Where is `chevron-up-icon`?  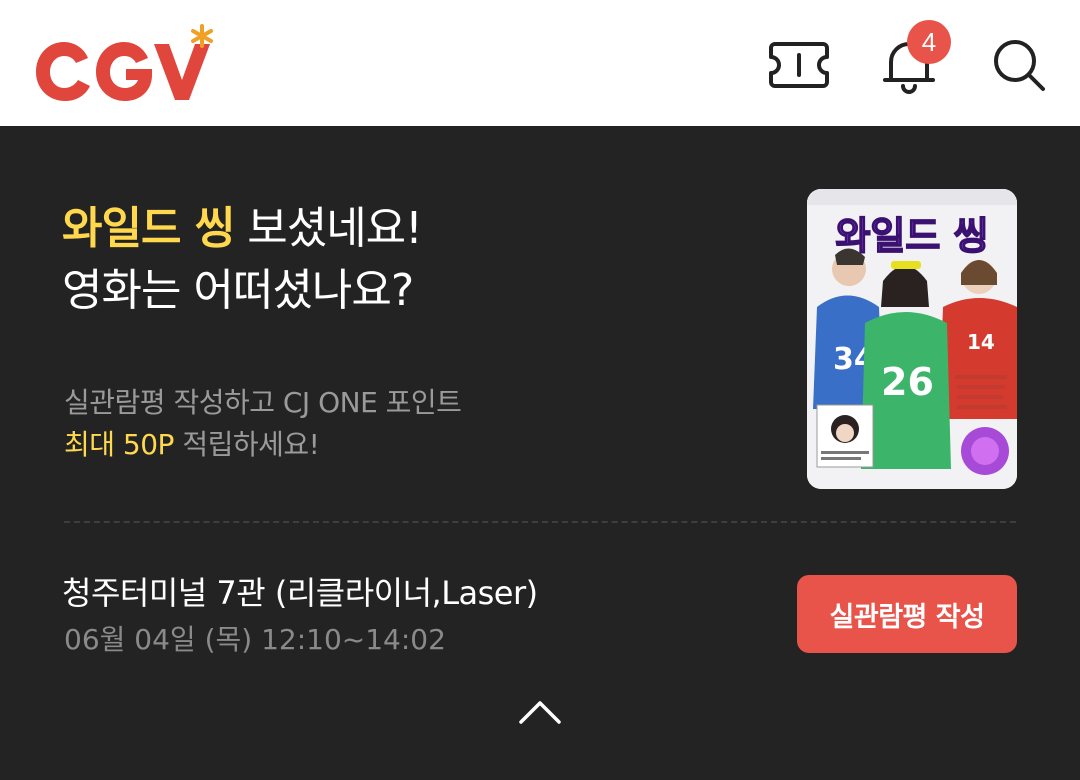 chevron-up-icon is located at coordinates (540, 712).